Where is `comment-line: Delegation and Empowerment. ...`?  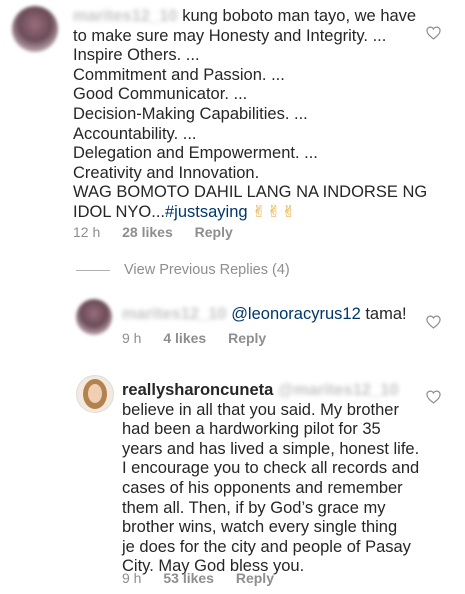
comment-line: Delegation and Empowerment. ... is located at coordinates (195, 153).